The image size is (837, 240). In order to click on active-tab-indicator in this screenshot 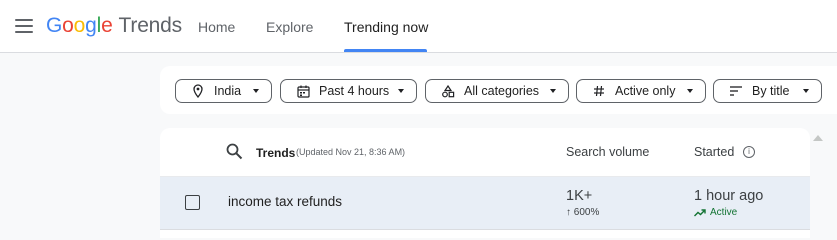, I will do `click(385, 50)`.